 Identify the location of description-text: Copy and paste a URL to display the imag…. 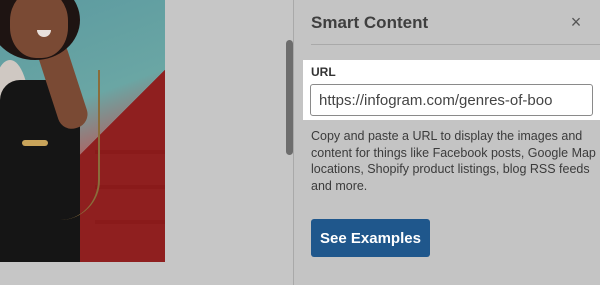
(453, 161).